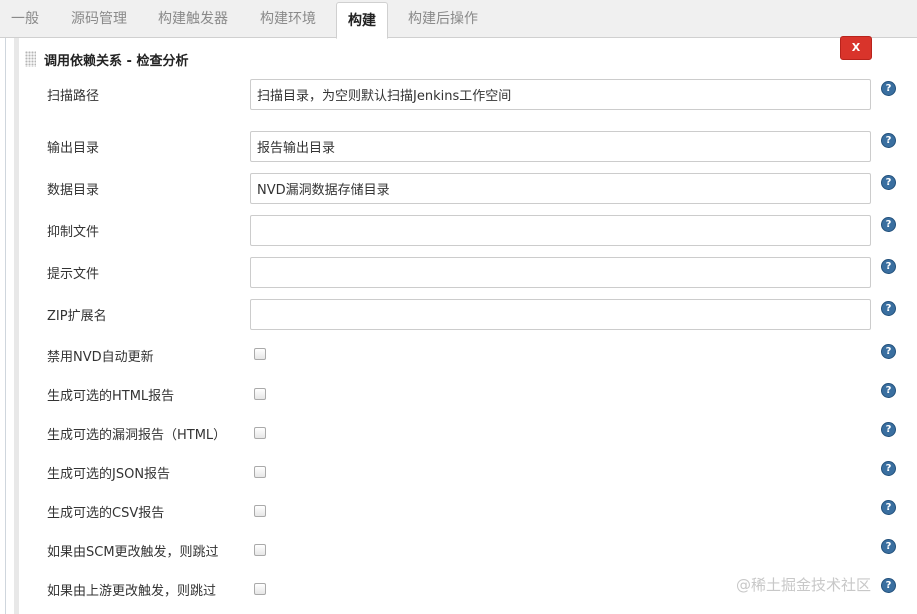 The image size is (917, 614). What do you see at coordinates (888, 224) in the screenshot?
I see `suppression-file-help-icon: ?` at bounding box center [888, 224].